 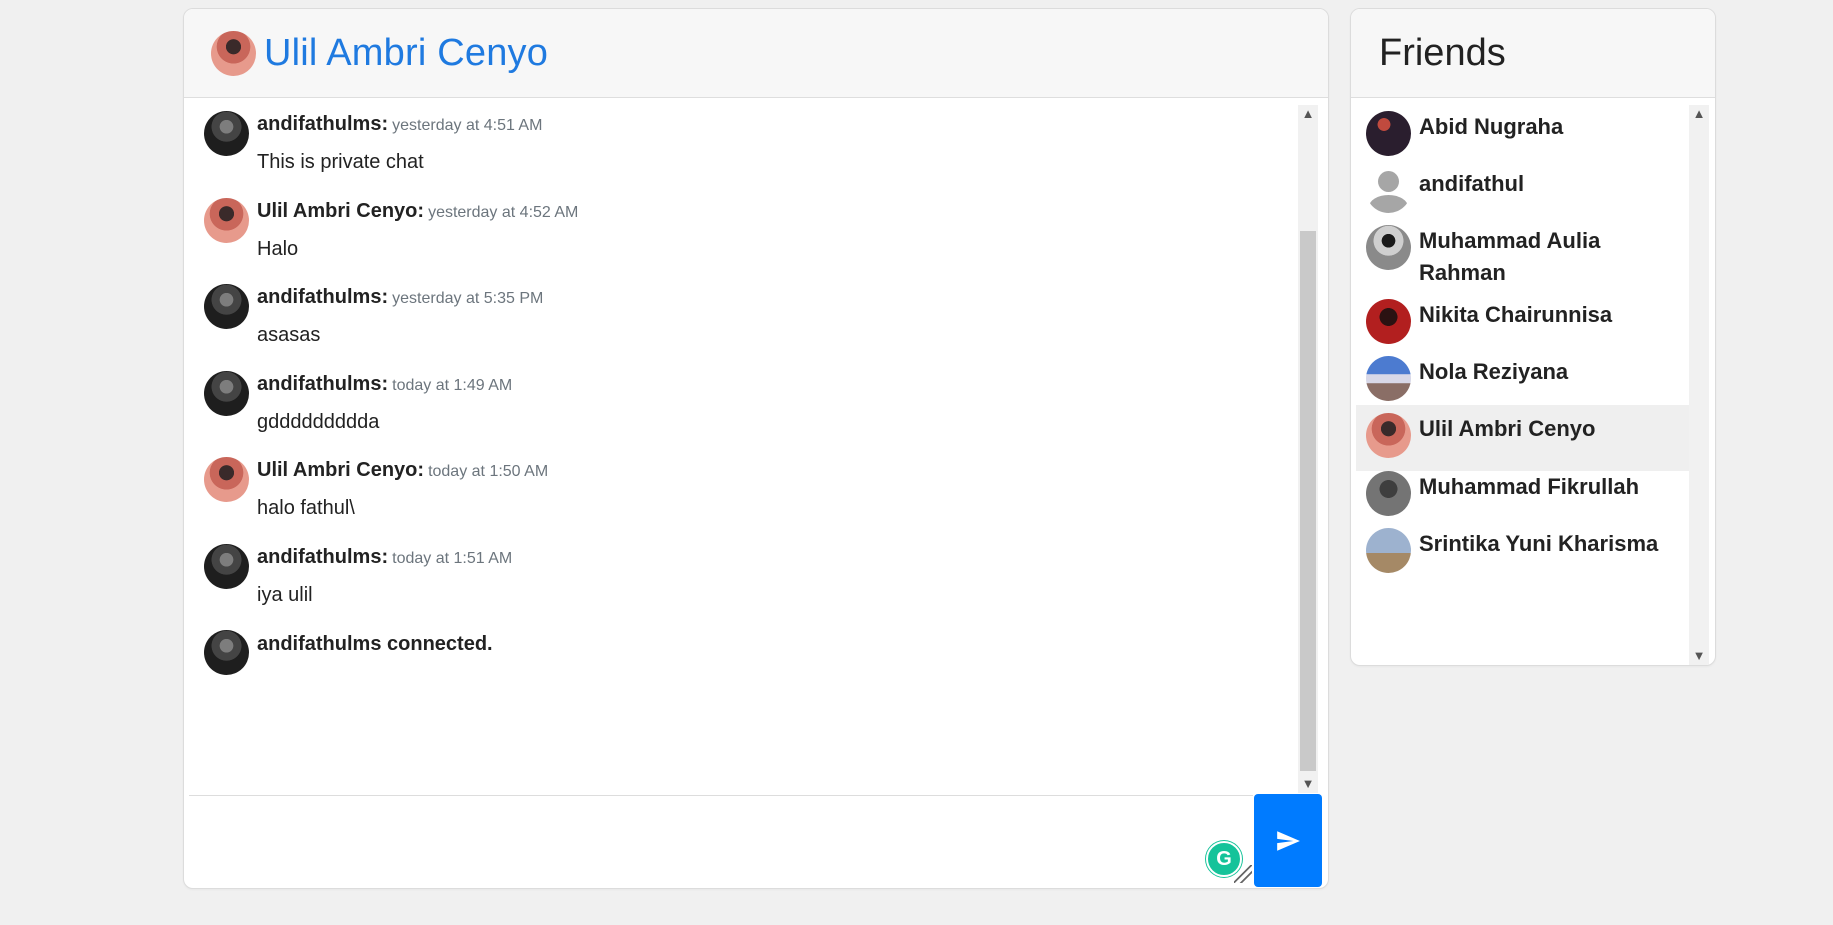 I want to click on system-message-item: andifathulms connected., so click(x=348, y=652).